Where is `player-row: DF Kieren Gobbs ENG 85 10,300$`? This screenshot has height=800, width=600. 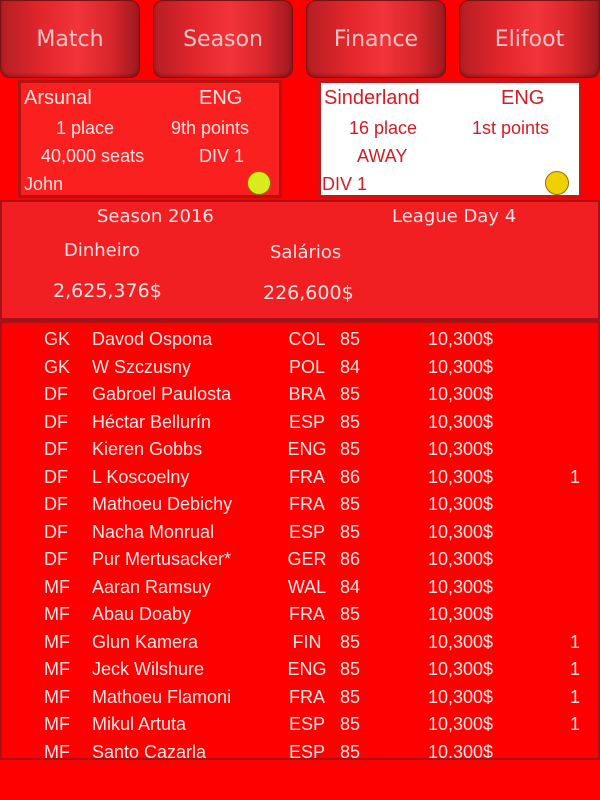 player-row: DF Kieren Gobbs ENG 85 10,300$ is located at coordinates (300, 450).